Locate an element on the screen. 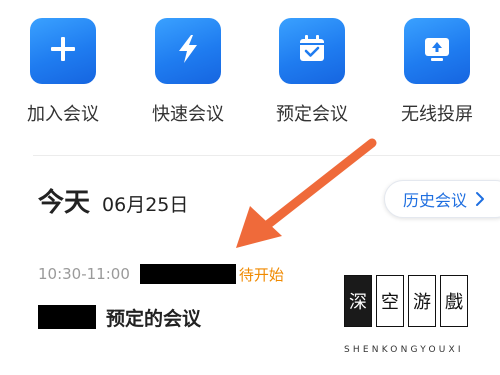 The height and width of the screenshot is (375, 500). join-meeting-label: 加入会议 is located at coordinates (63, 114).